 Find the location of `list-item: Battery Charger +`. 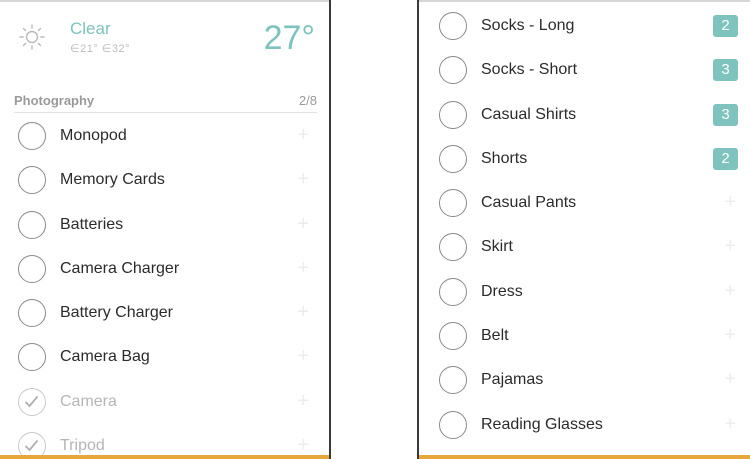

list-item: Battery Charger + is located at coordinates (164, 314).